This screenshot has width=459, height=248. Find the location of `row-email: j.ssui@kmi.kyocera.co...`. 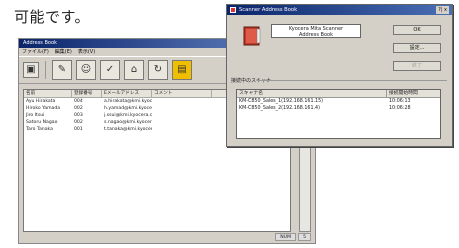

row-email: j.ssui@kmi.kyocera.co... is located at coordinates (128, 115).